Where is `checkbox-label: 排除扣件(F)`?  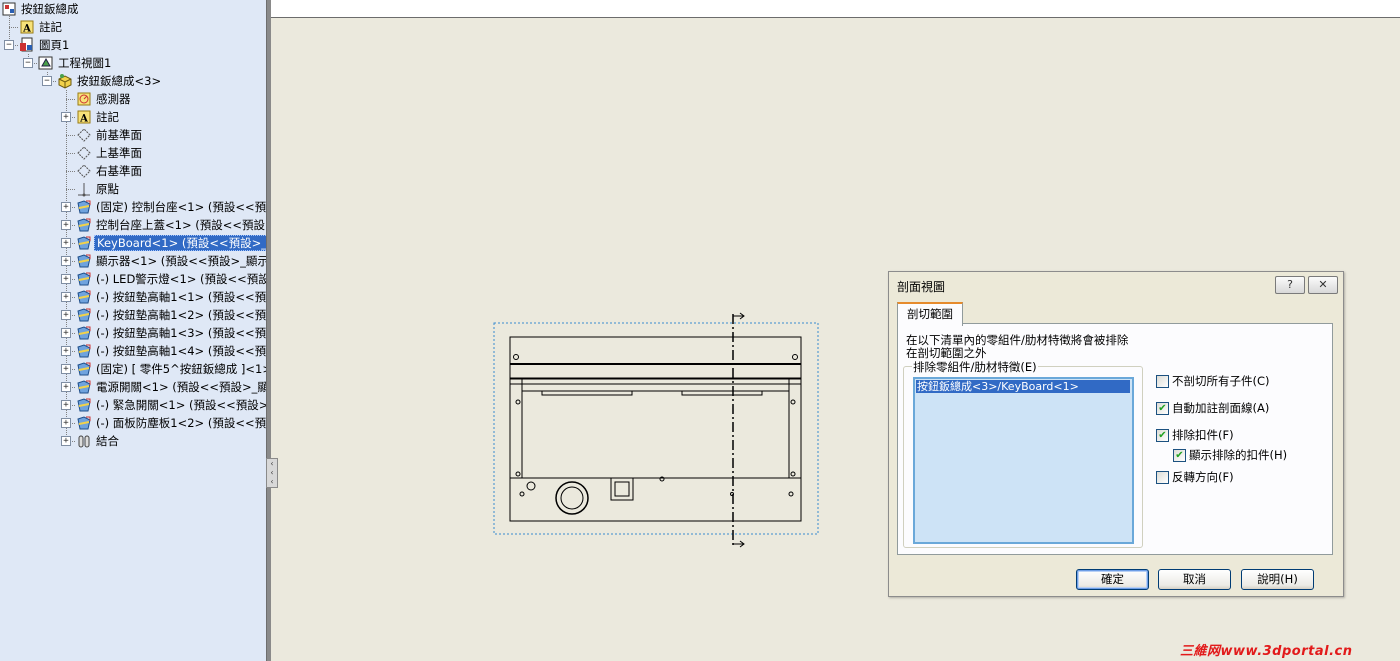 checkbox-label: 排除扣件(F) is located at coordinates (1203, 435).